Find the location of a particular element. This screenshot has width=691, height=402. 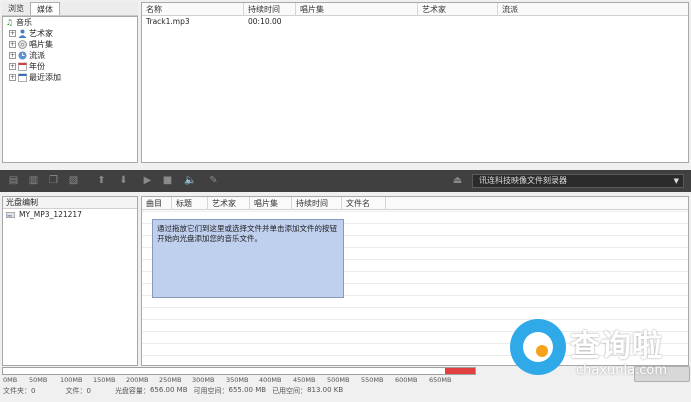

status-disc-capacity-value: 656.00 MB is located at coordinates (168, 390).